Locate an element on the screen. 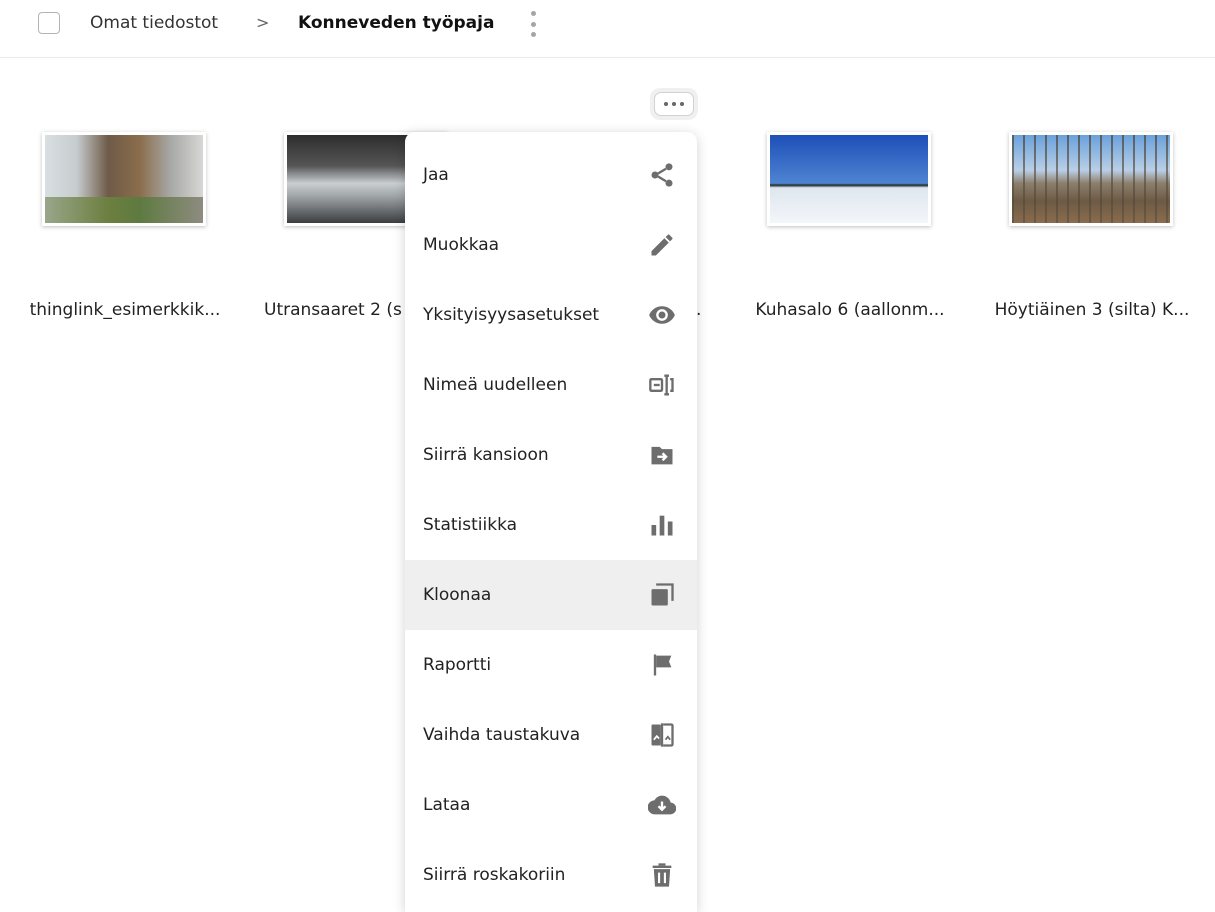 The image size is (1215, 912). menu-item-label: Yksityisyysasetukset is located at coordinates (511, 315).